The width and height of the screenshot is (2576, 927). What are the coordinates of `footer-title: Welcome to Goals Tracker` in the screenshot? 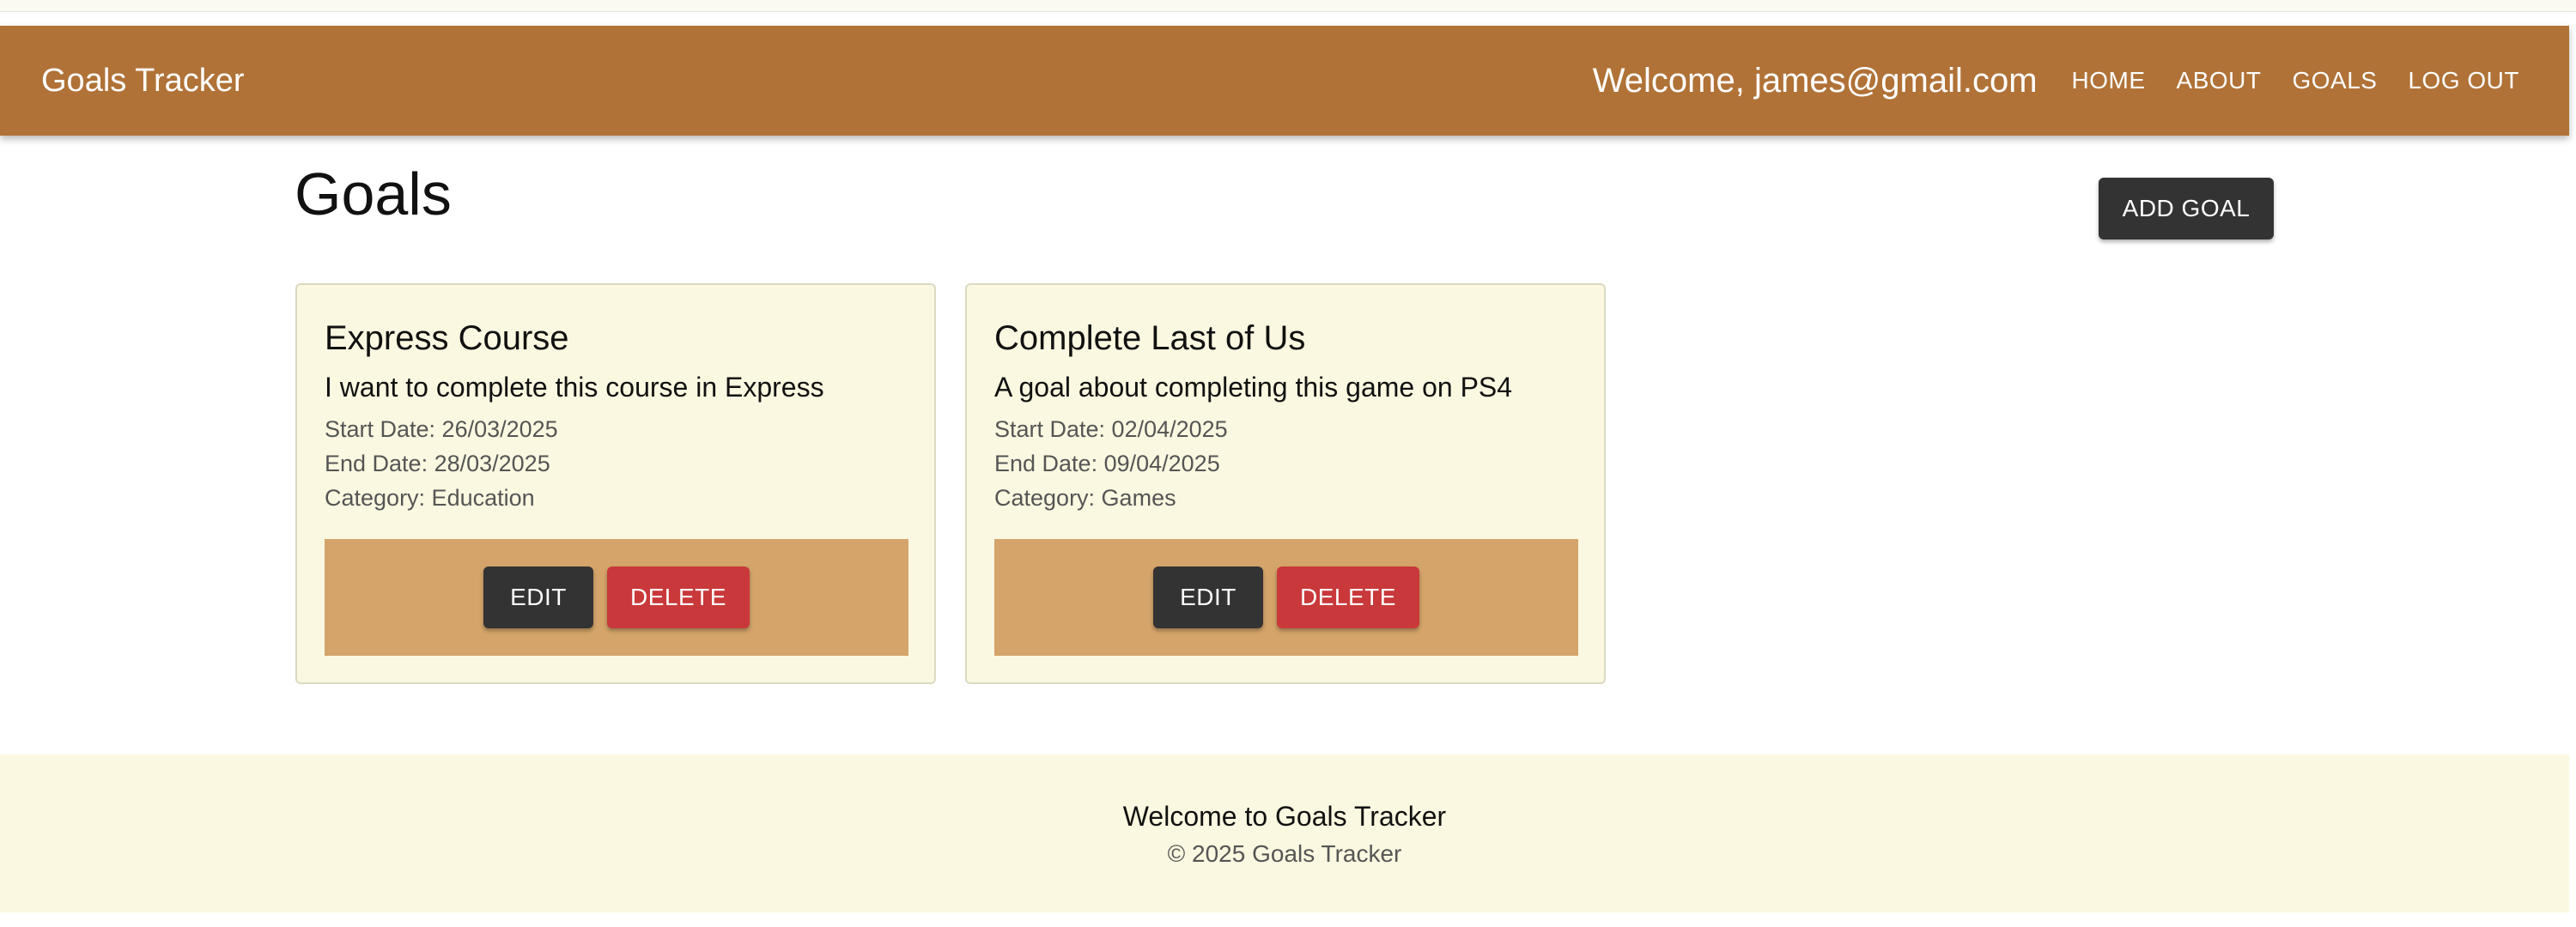 It's located at (1284, 816).